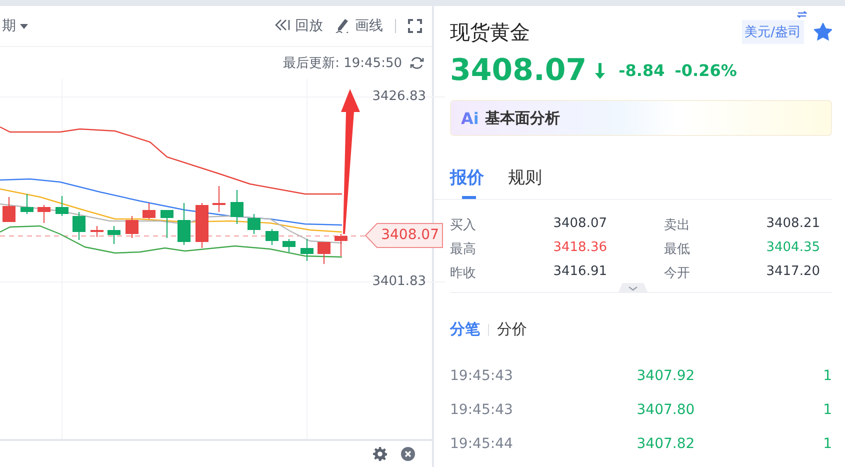 Image resolution: width=845 pixels, height=467 pixels. I want to click on tab: 分笔, so click(465, 329).